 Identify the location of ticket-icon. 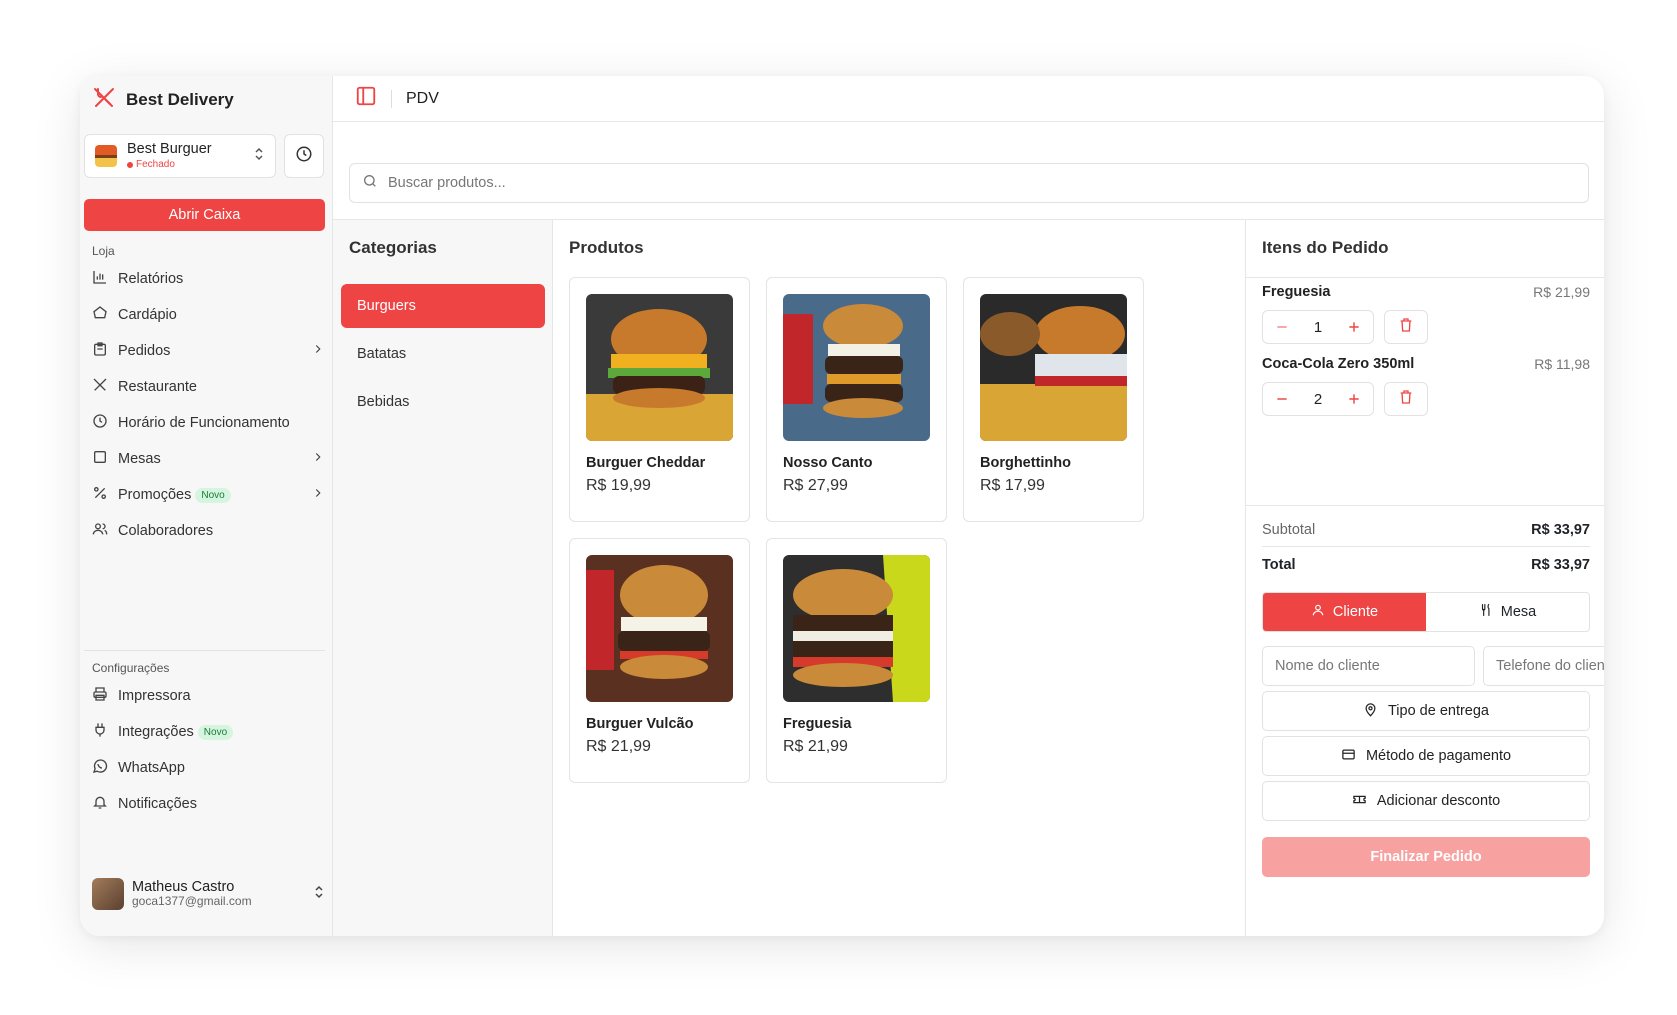
(1359, 801).